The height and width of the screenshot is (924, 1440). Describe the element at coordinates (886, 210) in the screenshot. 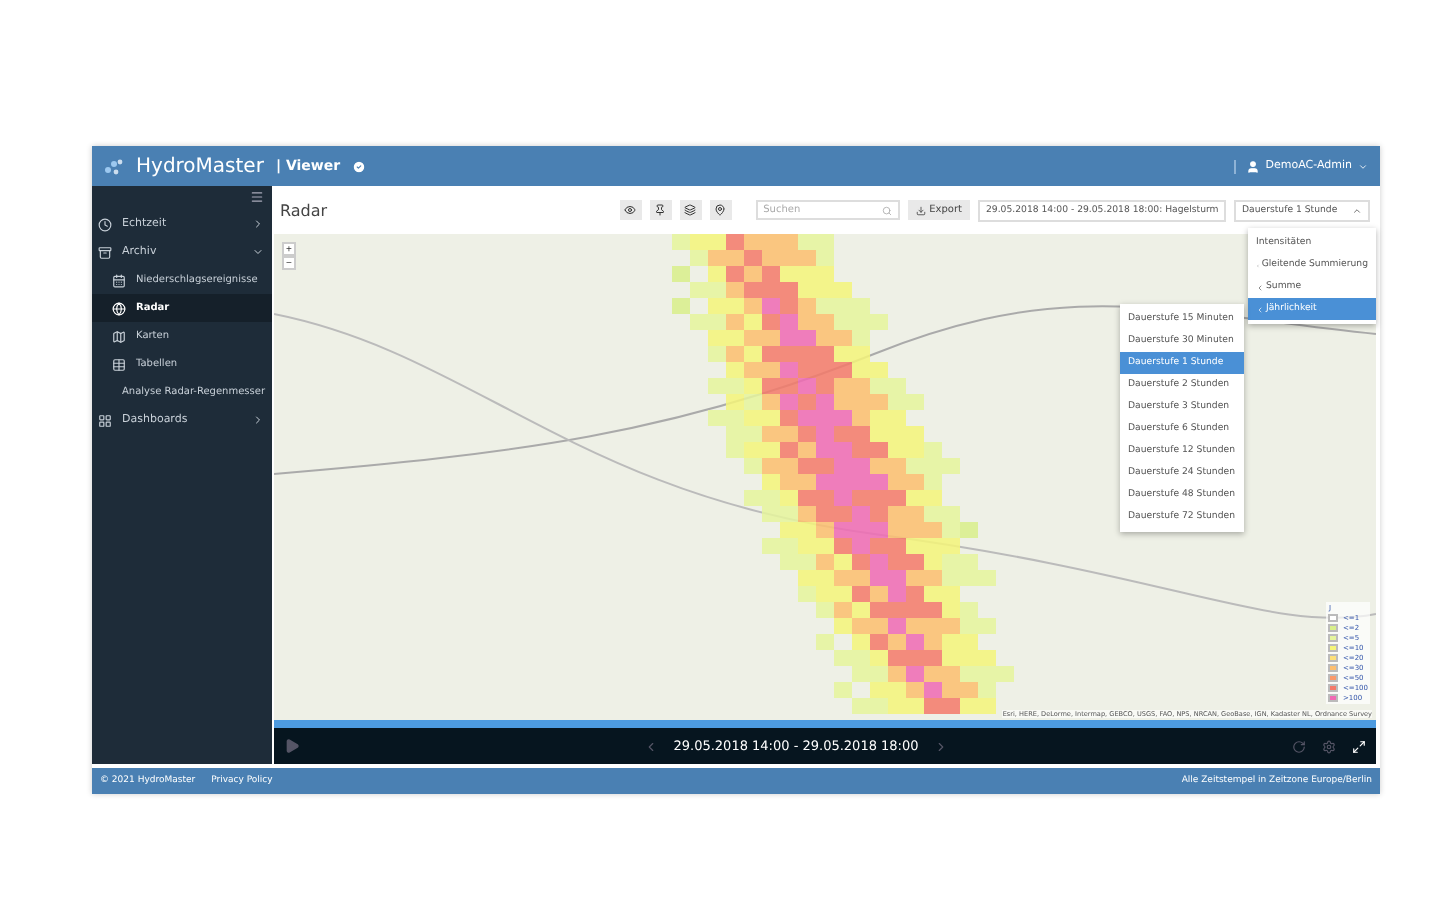

I see `search-icon` at that location.